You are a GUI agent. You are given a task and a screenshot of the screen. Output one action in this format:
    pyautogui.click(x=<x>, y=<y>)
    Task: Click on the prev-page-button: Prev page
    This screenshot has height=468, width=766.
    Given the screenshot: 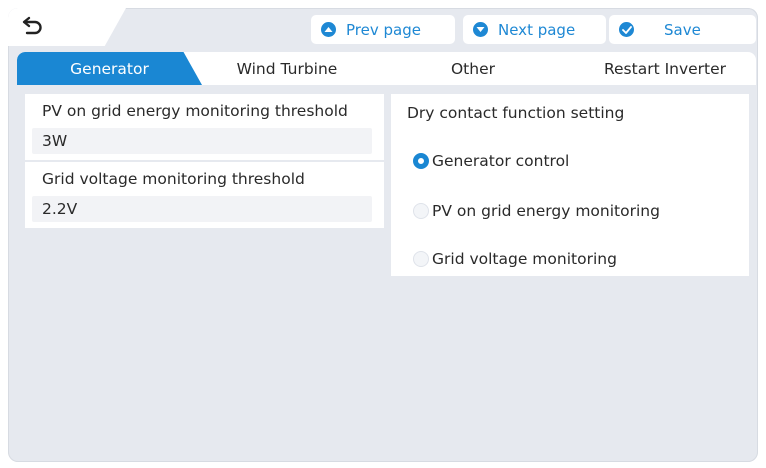 What is the action you would take?
    pyautogui.click(x=383, y=29)
    